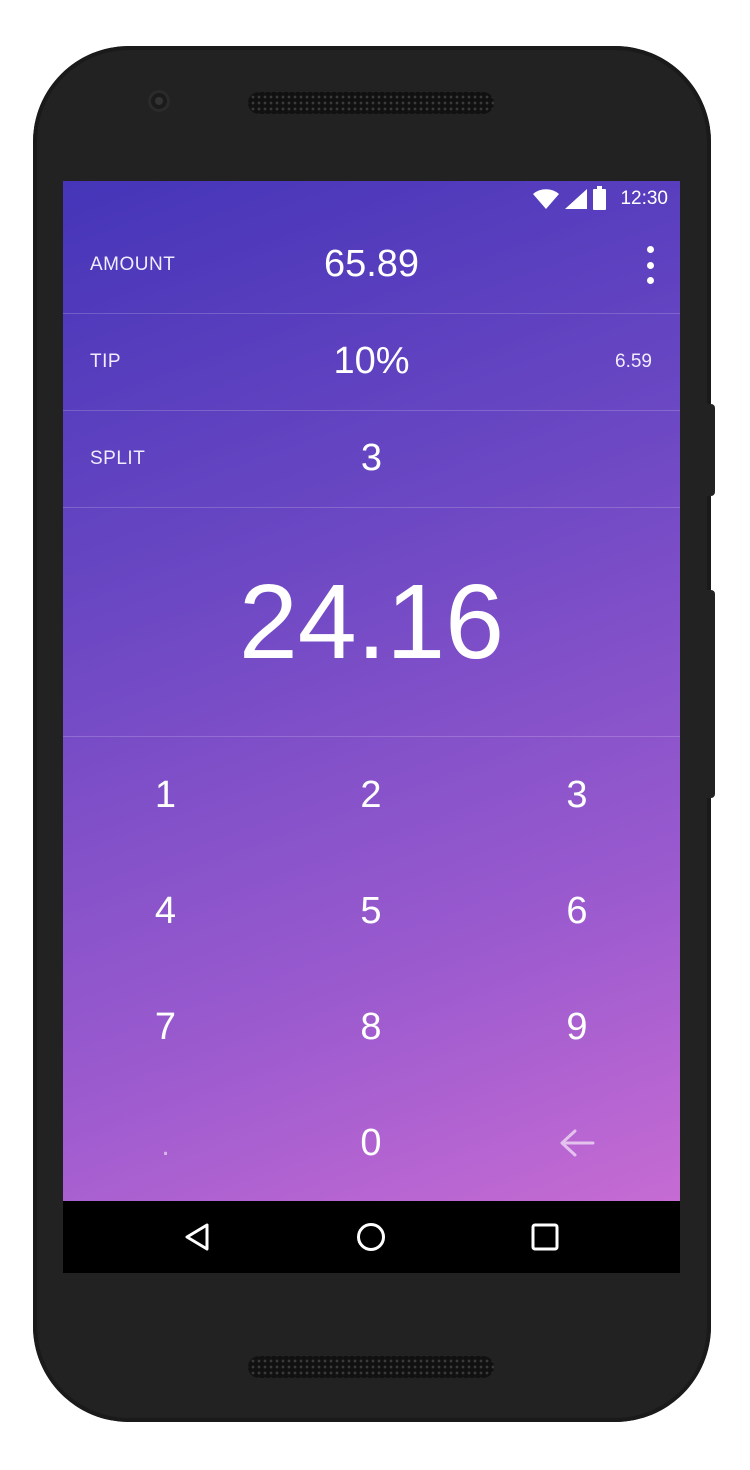 This screenshot has height=1470, width=750. What do you see at coordinates (577, 1027) in the screenshot?
I see `key-9: 9` at bounding box center [577, 1027].